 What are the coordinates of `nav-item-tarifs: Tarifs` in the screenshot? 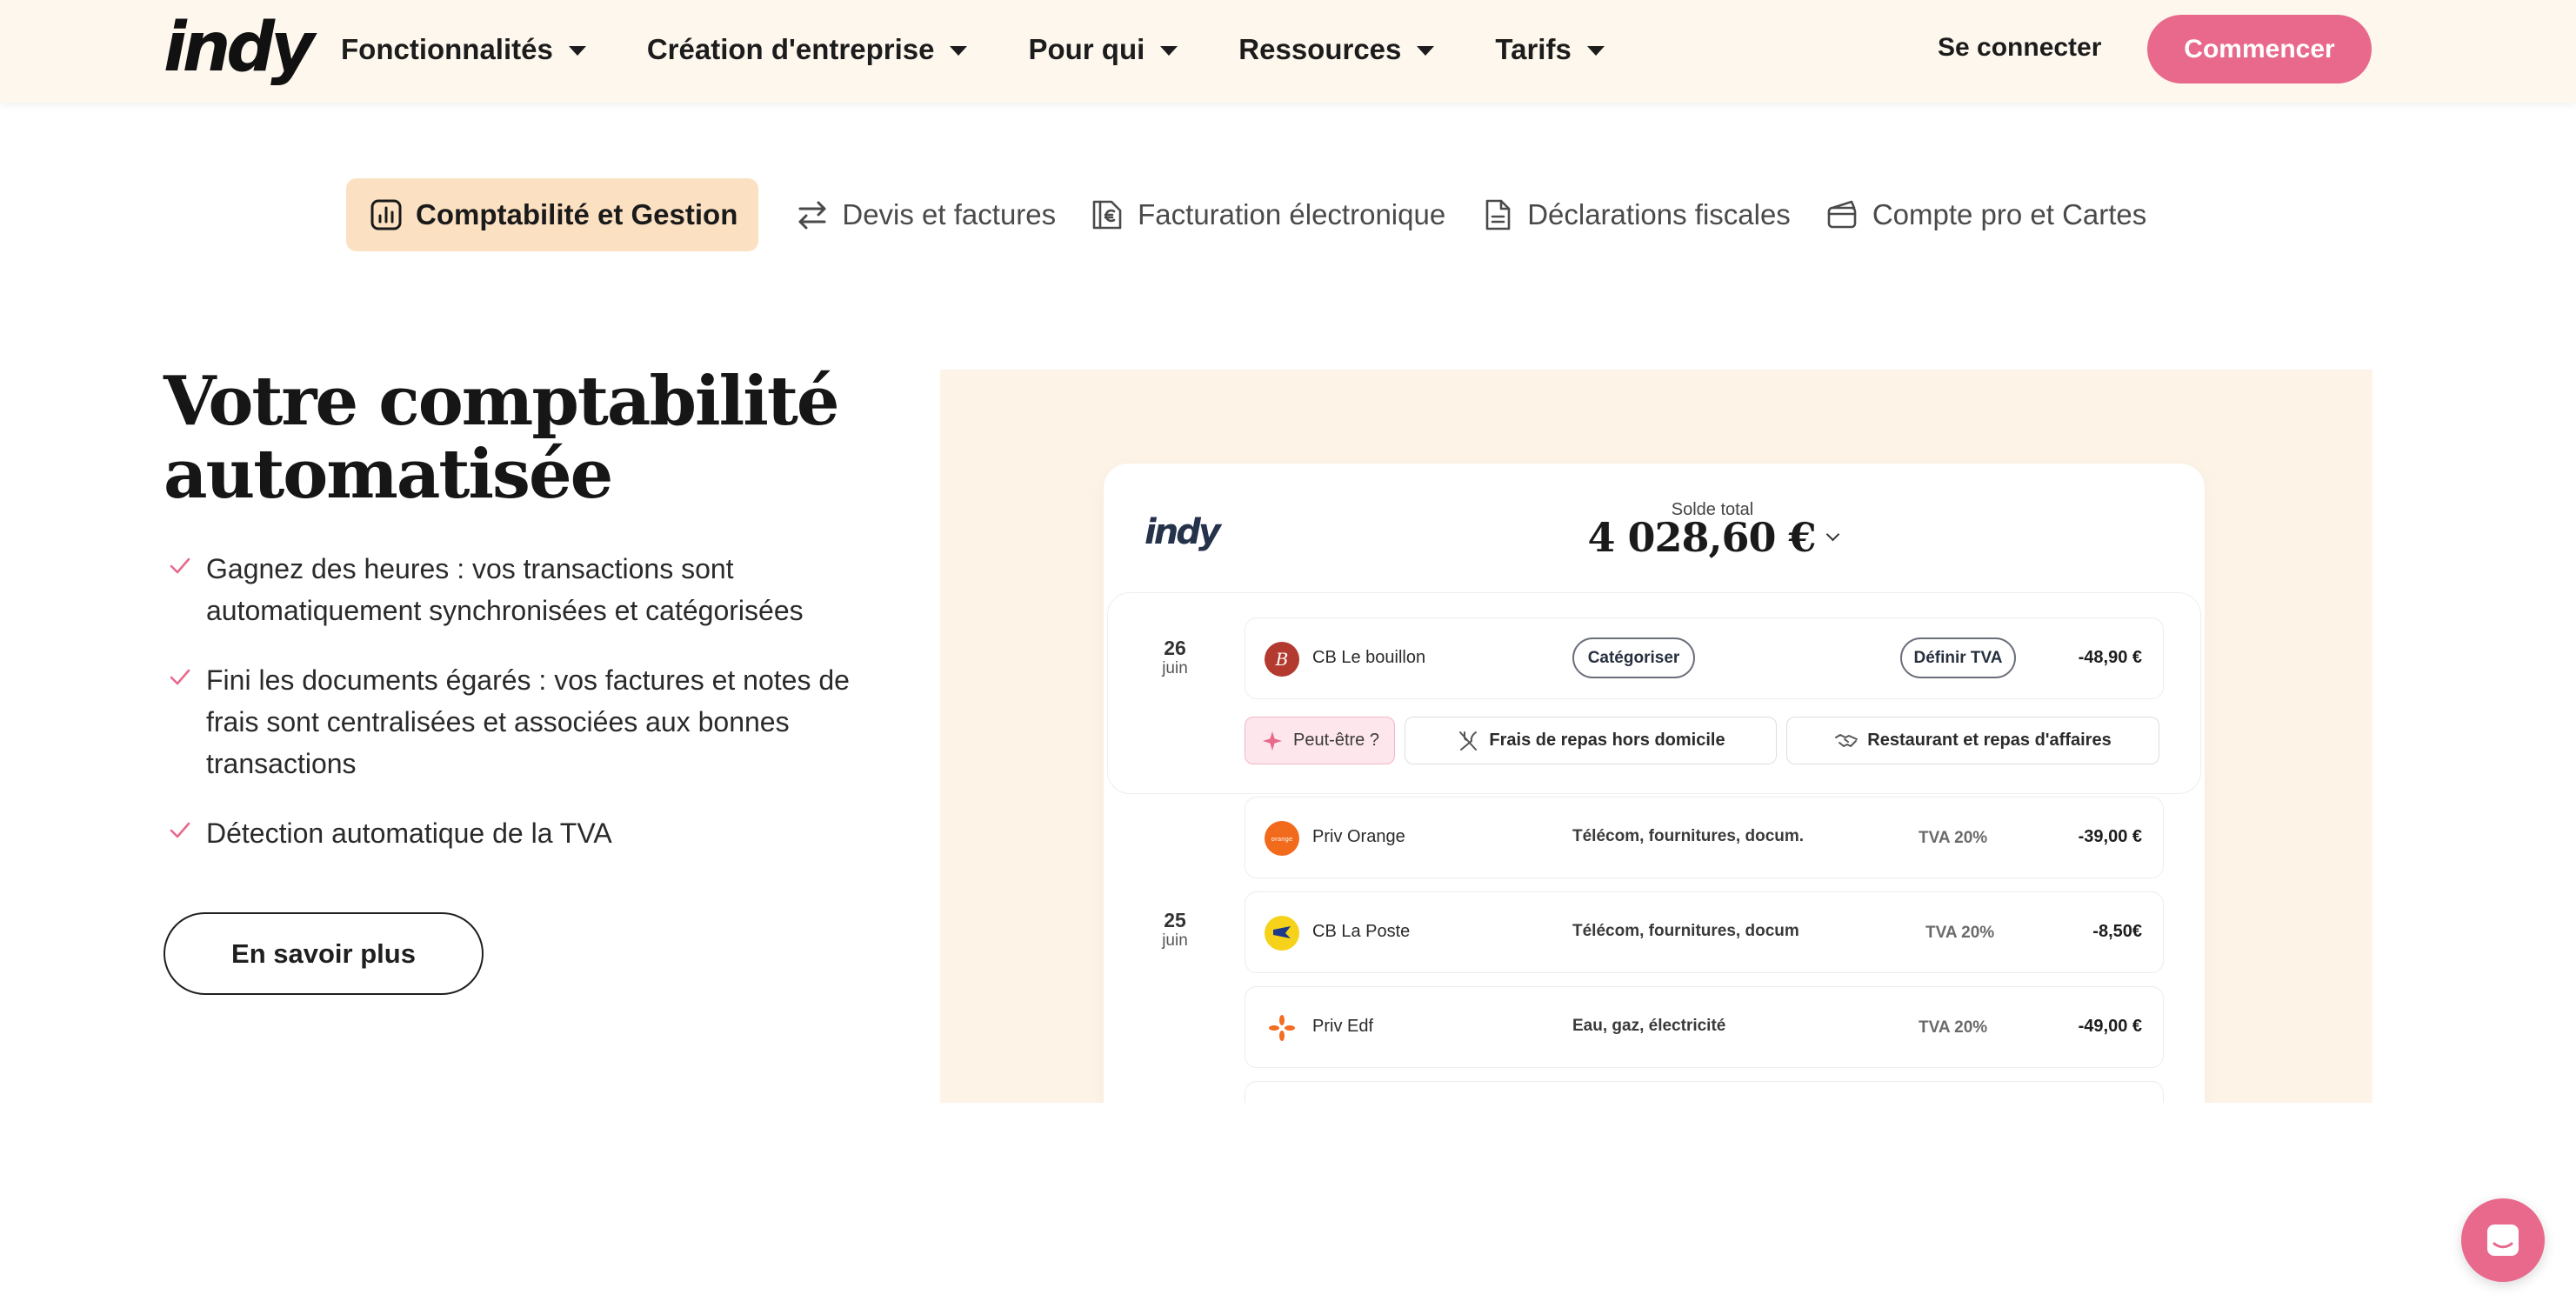 It's located at (1550, 49).